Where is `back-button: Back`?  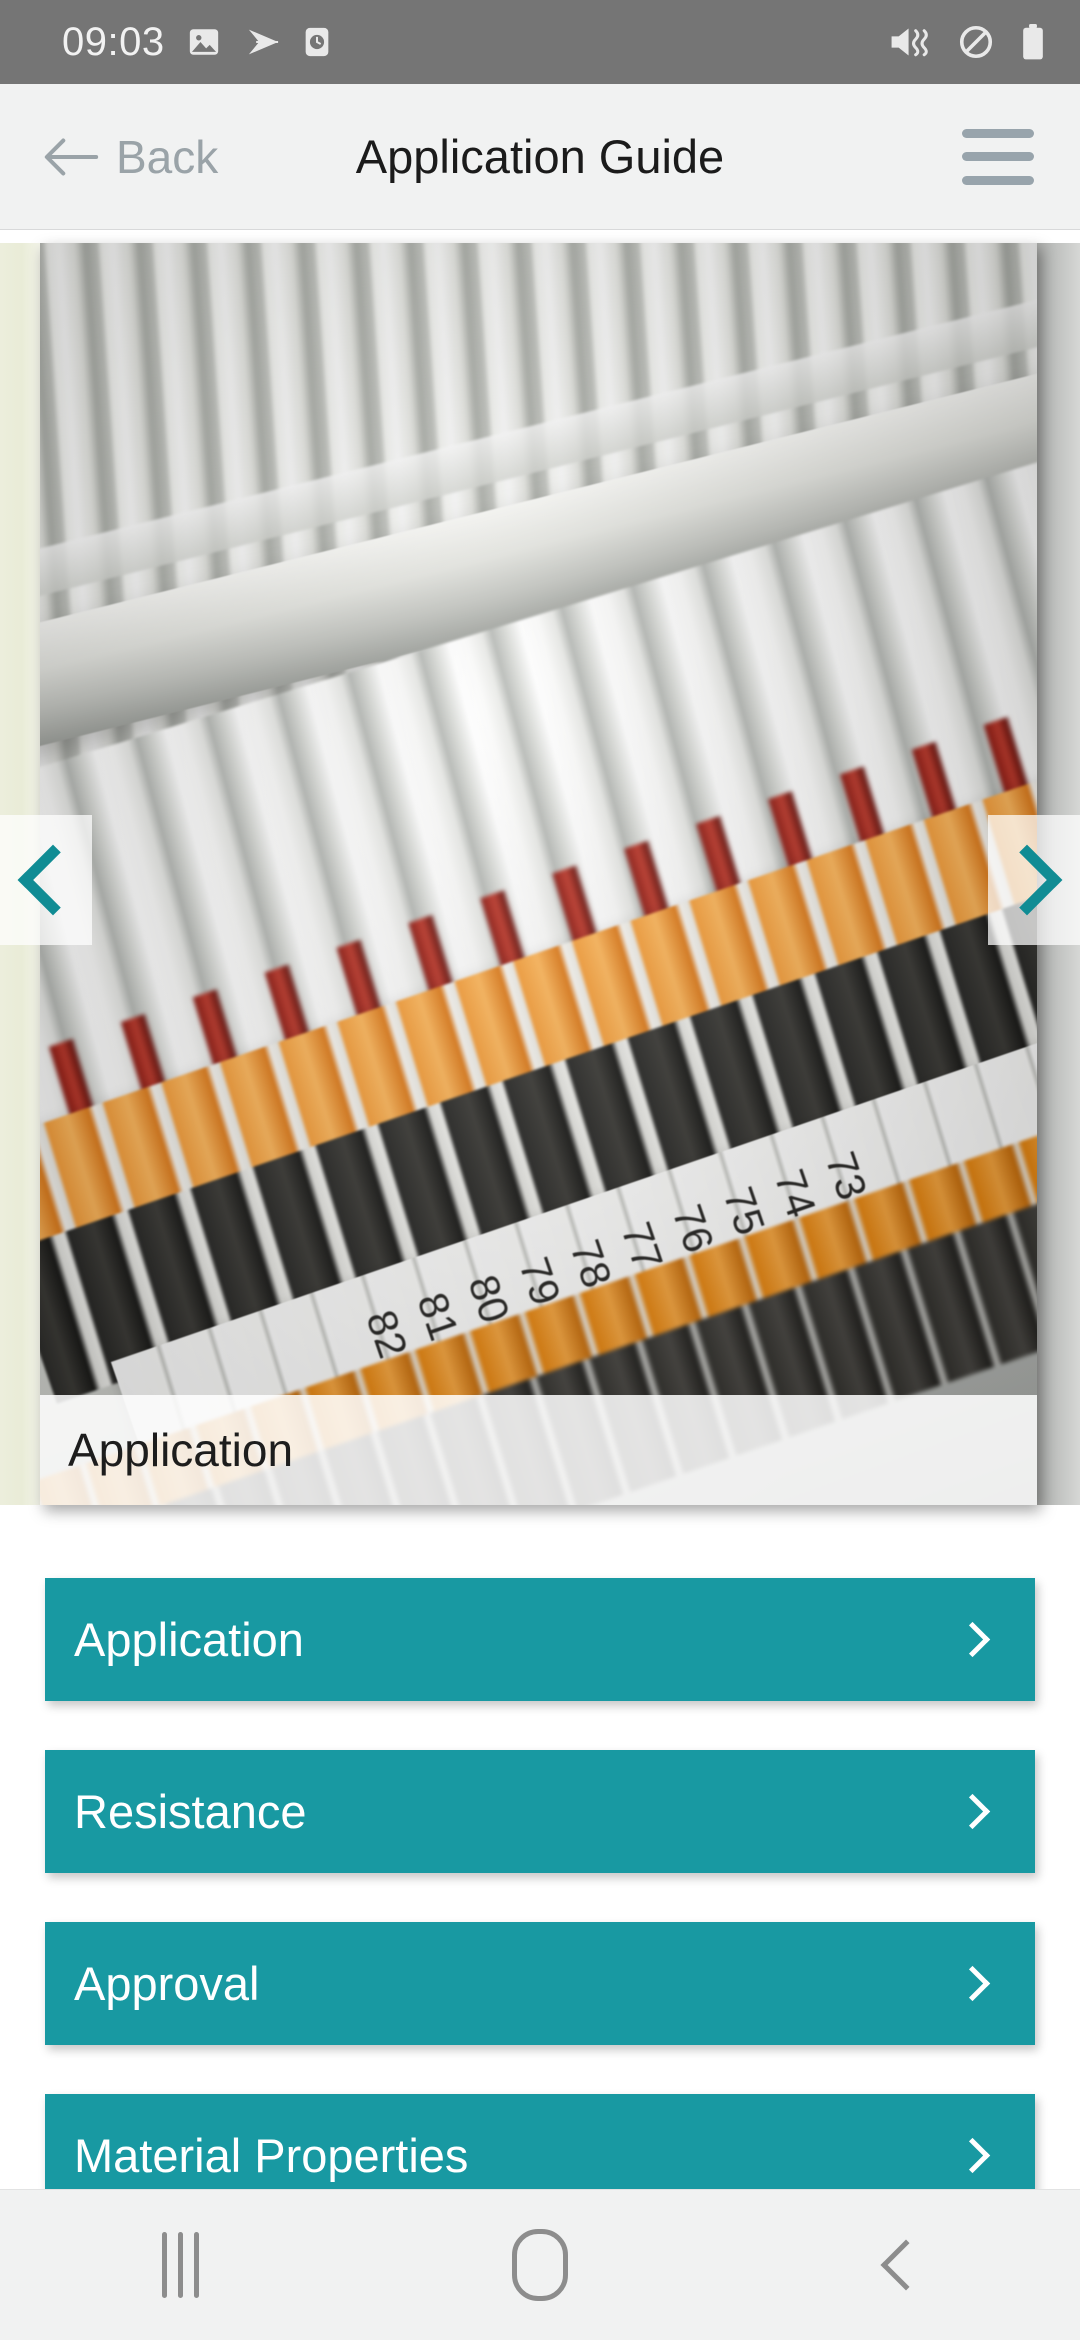
back-button: Back is located at coordinates (130, 157).